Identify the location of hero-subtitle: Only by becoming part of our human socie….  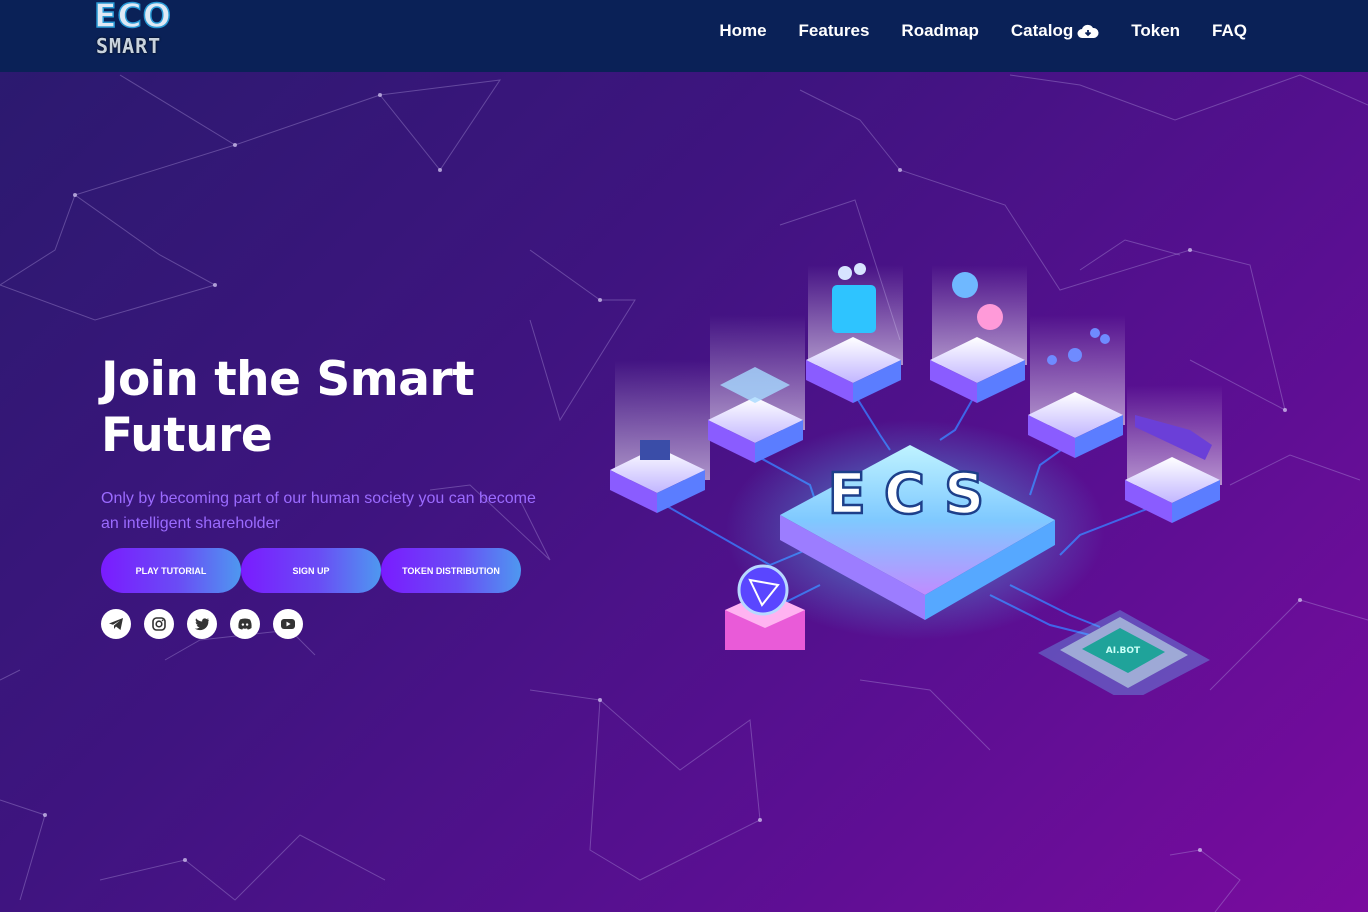
(318, 511).